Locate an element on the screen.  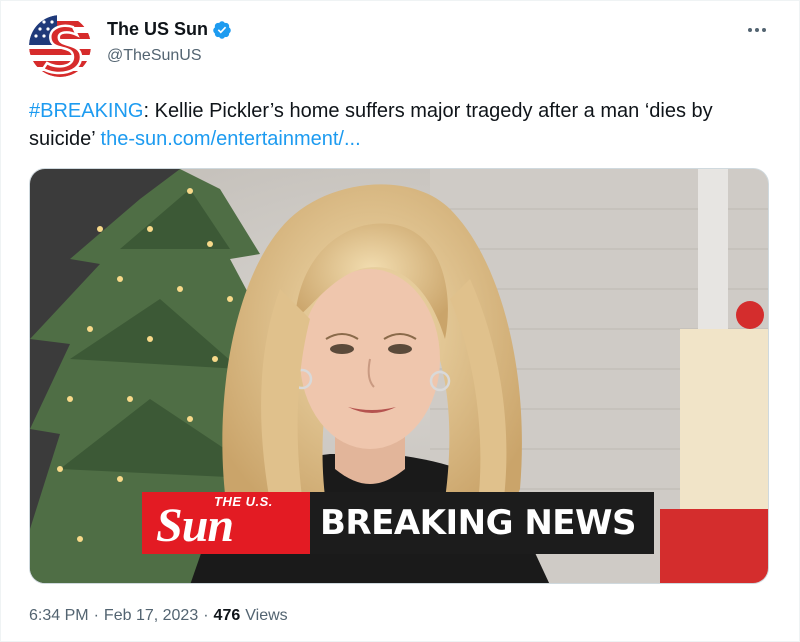
avatar is located at coordinates (60, 46).